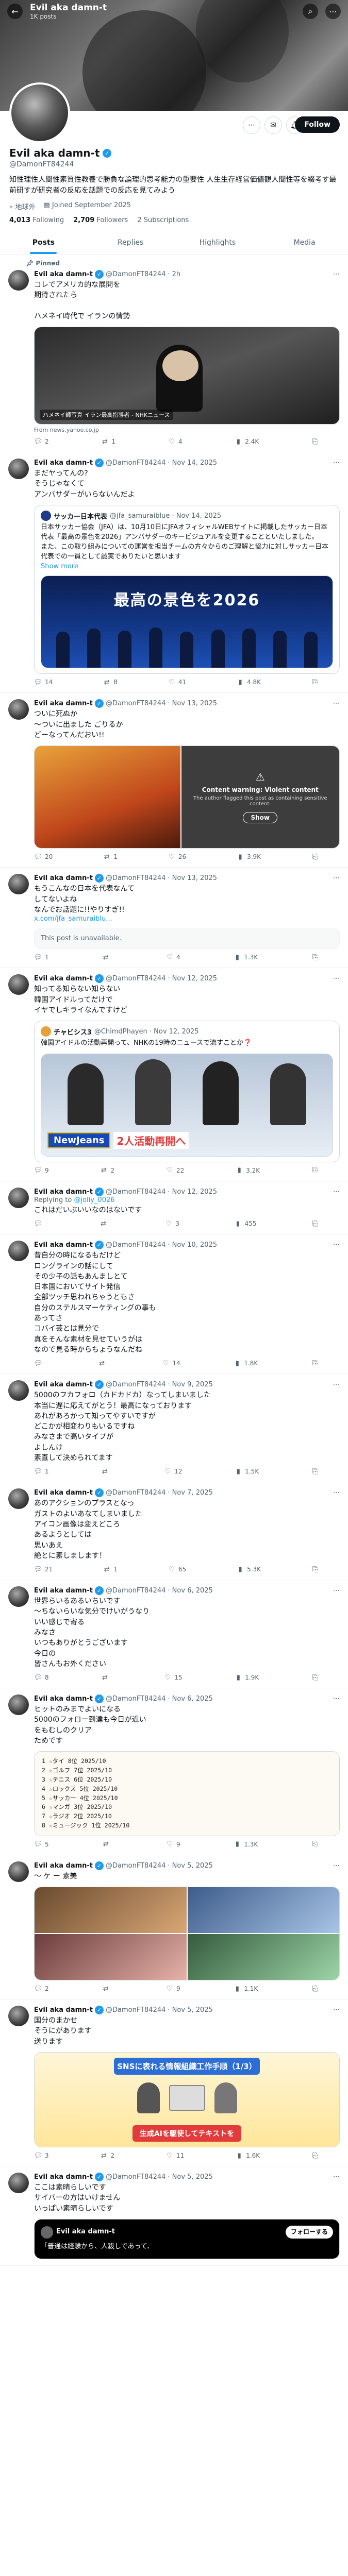  I want to click on like-button: ♡ 11, so click(174, 2155).